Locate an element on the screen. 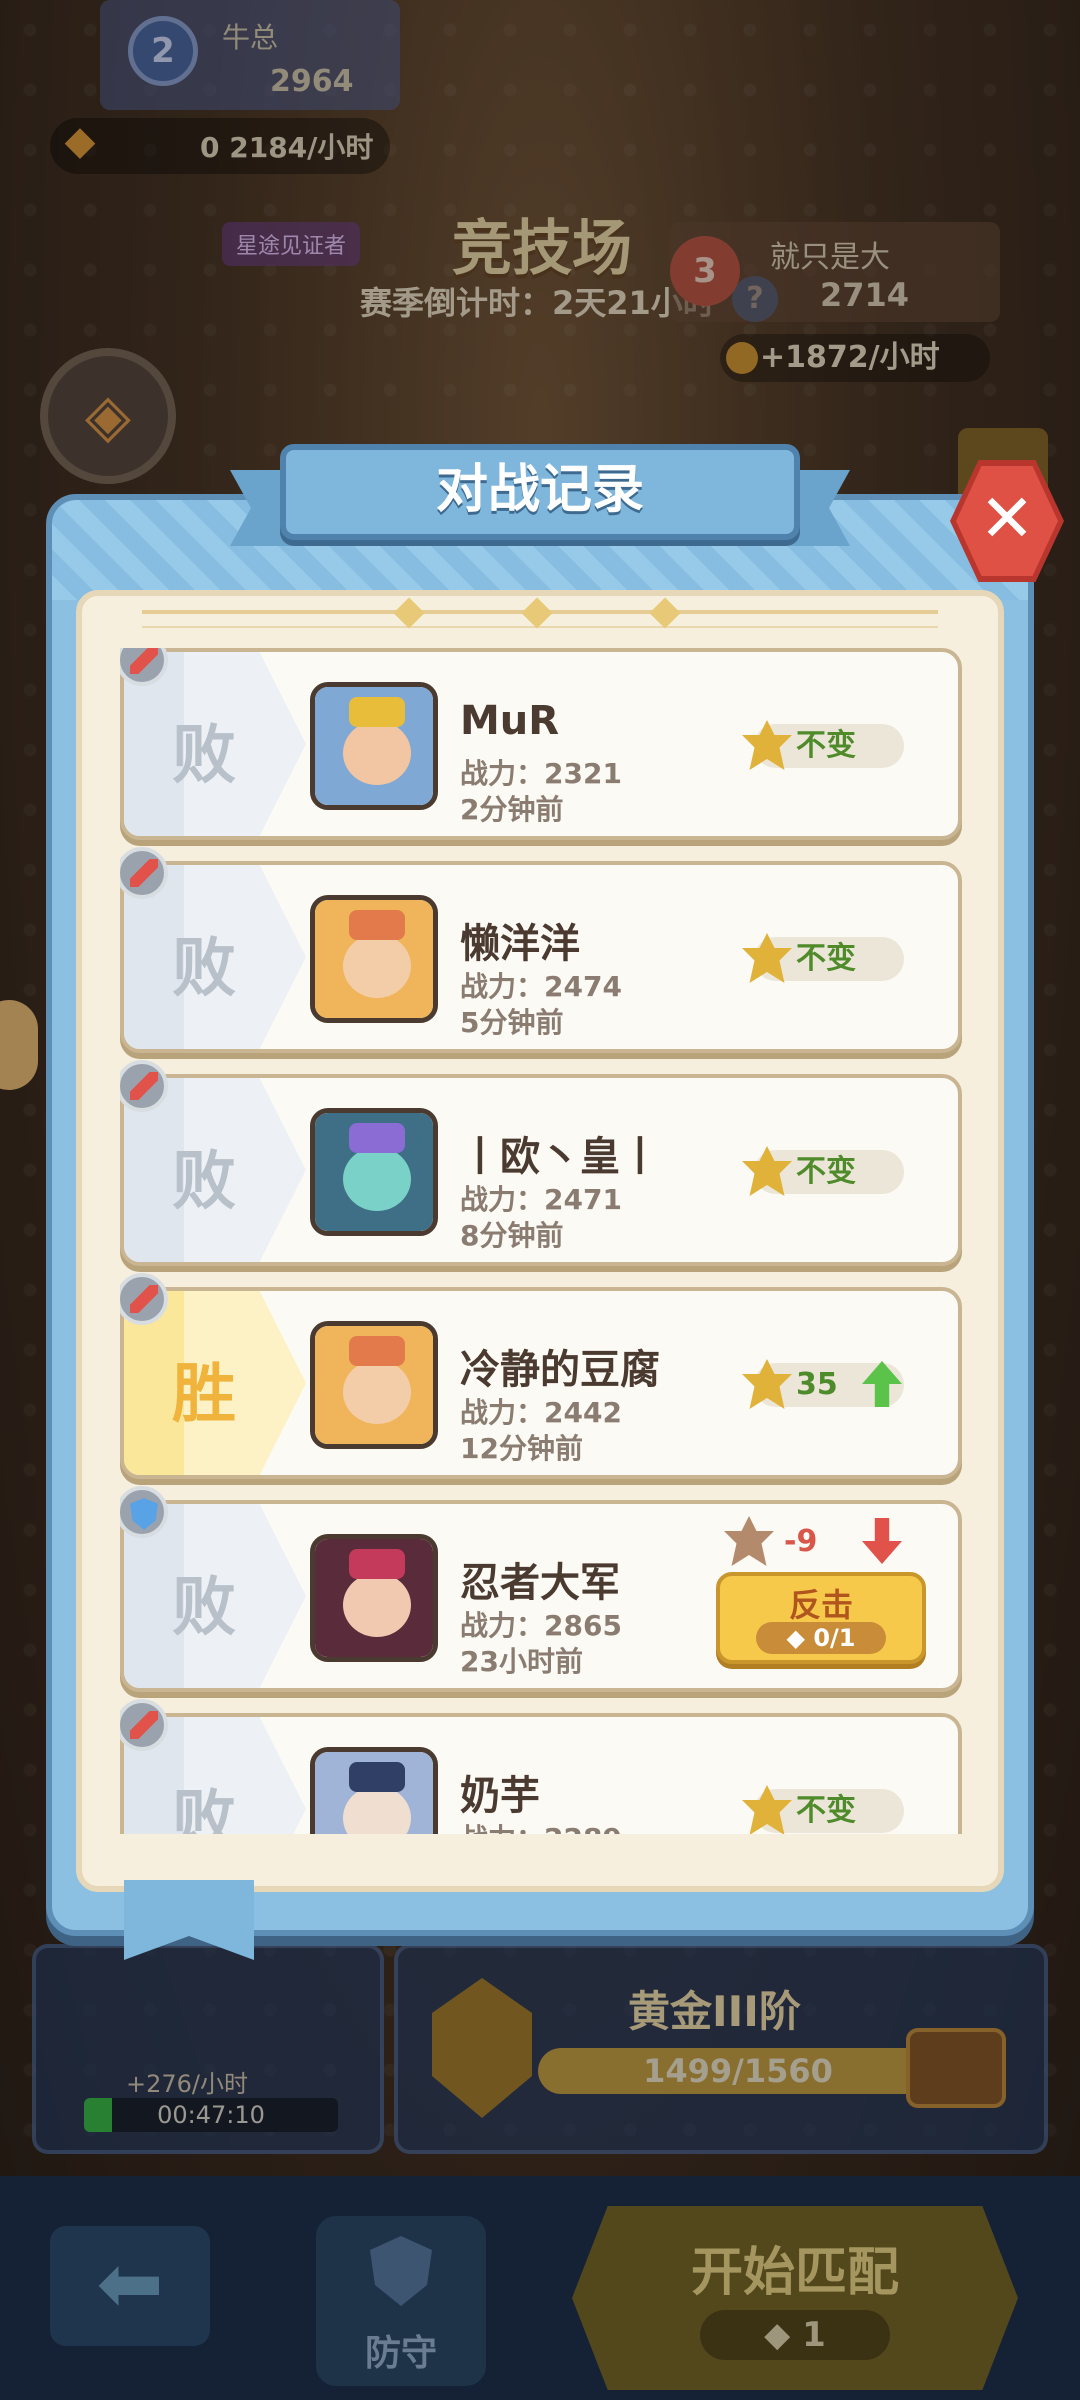  battle-time: 12分钟前 is located at coordinates (521, 1448).